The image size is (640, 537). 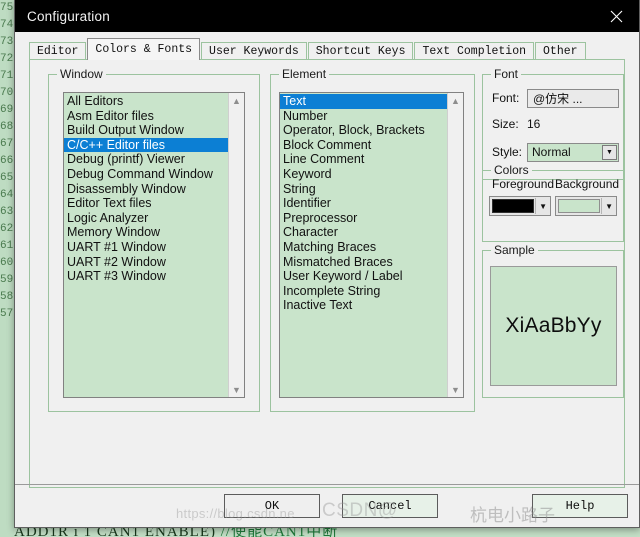 What do you see at coordinates (511, 170) in the screenshot?
I see `colors-group-legend: Colors` at bounding box center [511, 170].